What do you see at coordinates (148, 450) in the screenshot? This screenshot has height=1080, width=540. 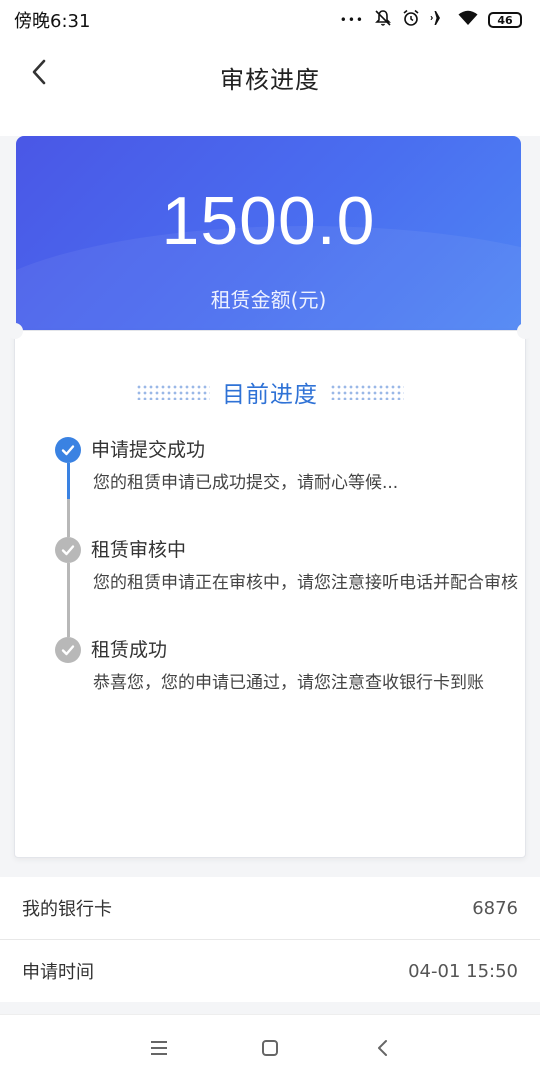 I see `step-title: 申请提交成功` at bounding box center [148, 450].